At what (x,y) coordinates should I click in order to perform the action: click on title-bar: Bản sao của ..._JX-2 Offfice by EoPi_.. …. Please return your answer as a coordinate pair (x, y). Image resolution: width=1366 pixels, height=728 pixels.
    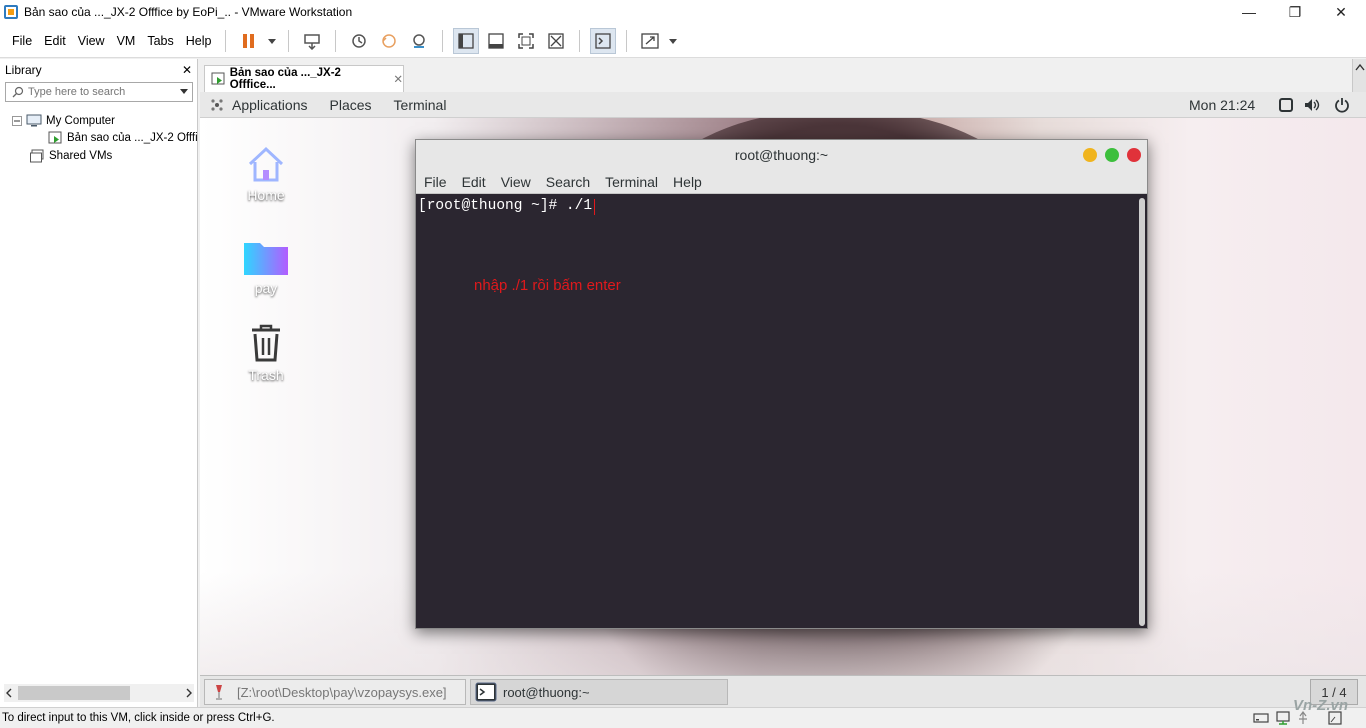
    Looking at the image, I should click on (683, 12).